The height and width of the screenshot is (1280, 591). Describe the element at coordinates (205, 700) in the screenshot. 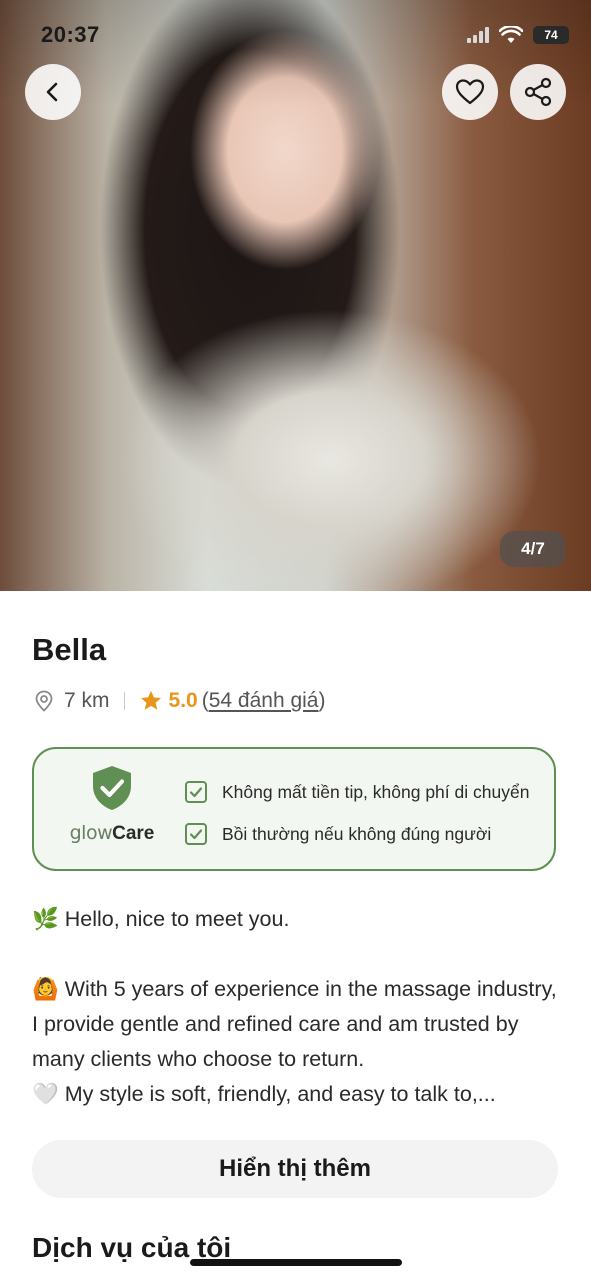

I see `reviews-open-paren: (` at that location.